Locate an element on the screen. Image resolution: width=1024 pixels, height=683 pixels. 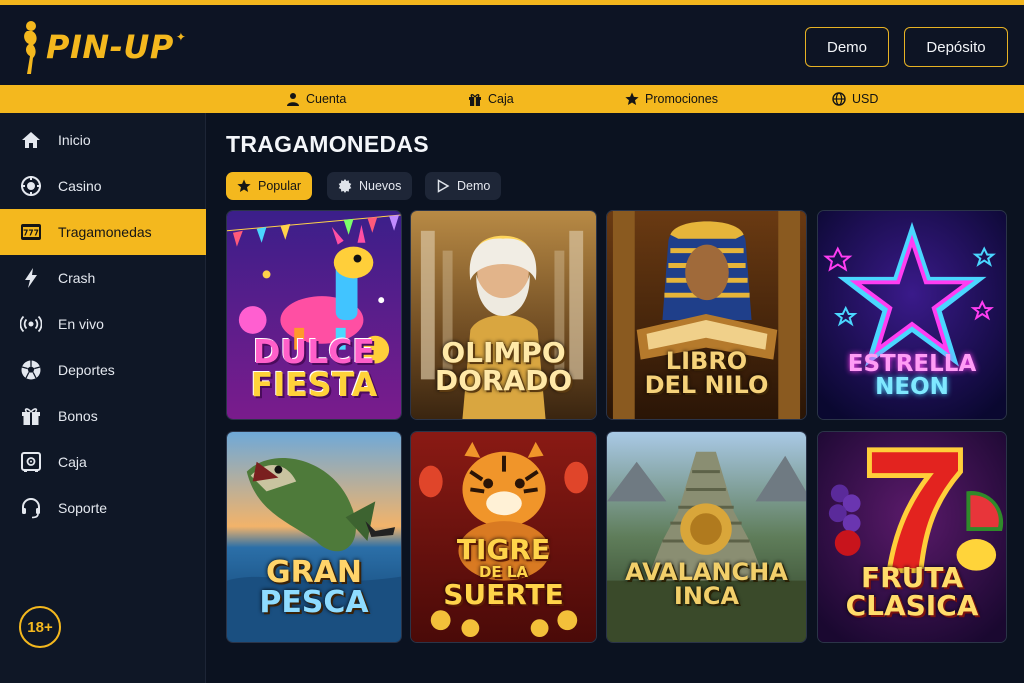
sidebar-item-en-vivo: En vivo is located at coordinates (103, 324).